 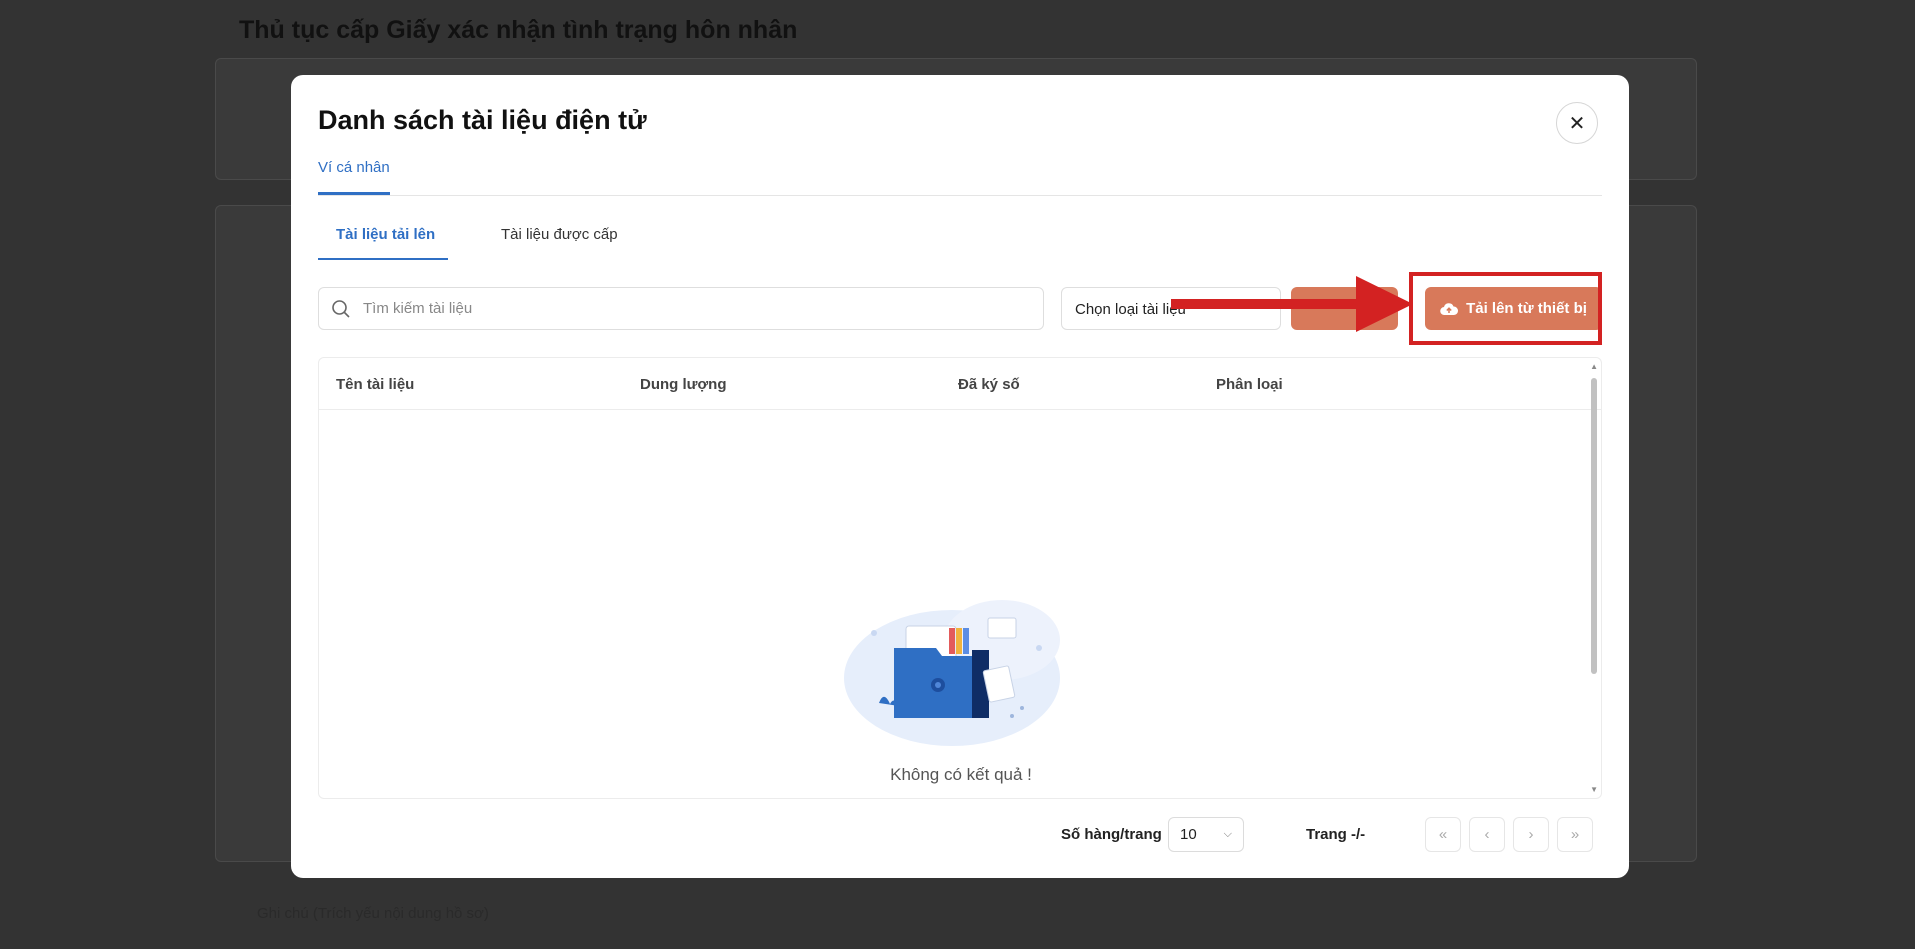 I want to click on search-icon, so click(x=341, y=308).